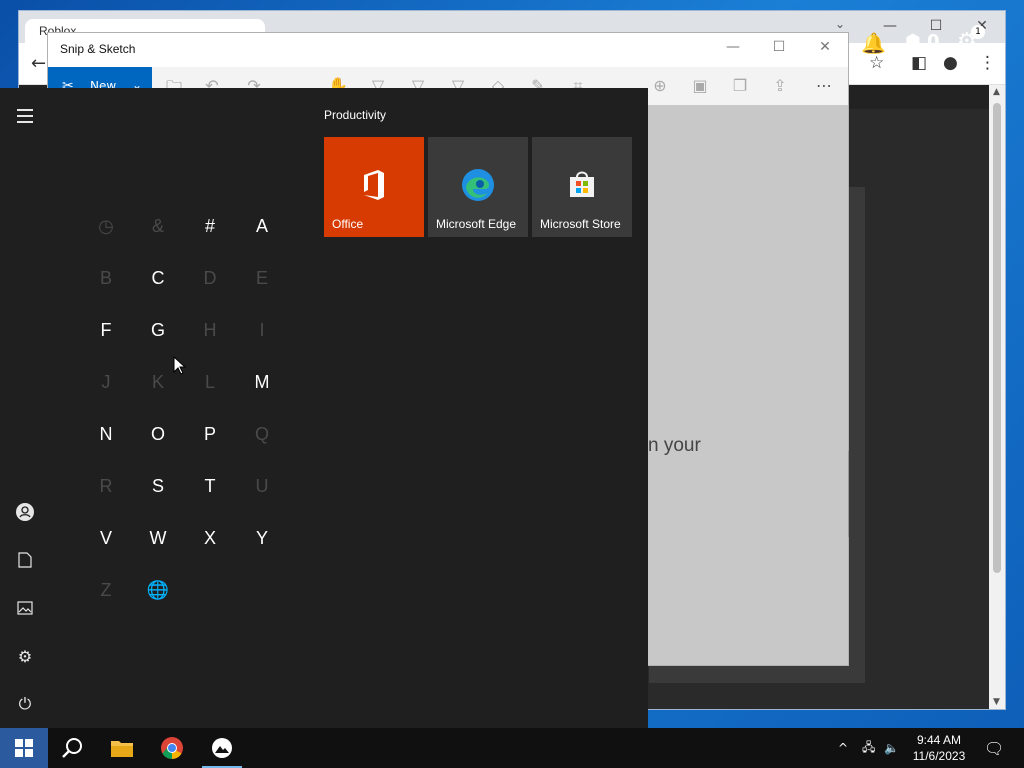  I want to click on tile-label: Microsoft Store, so click(580, 224).